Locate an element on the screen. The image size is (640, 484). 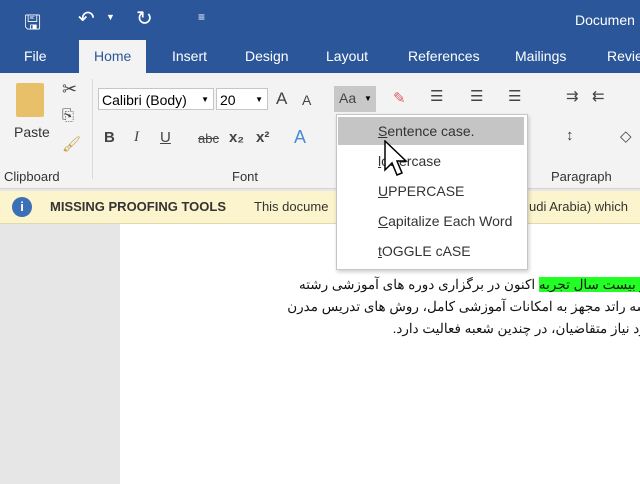
tab-layout: Layout is located at coordinates (347, 56).